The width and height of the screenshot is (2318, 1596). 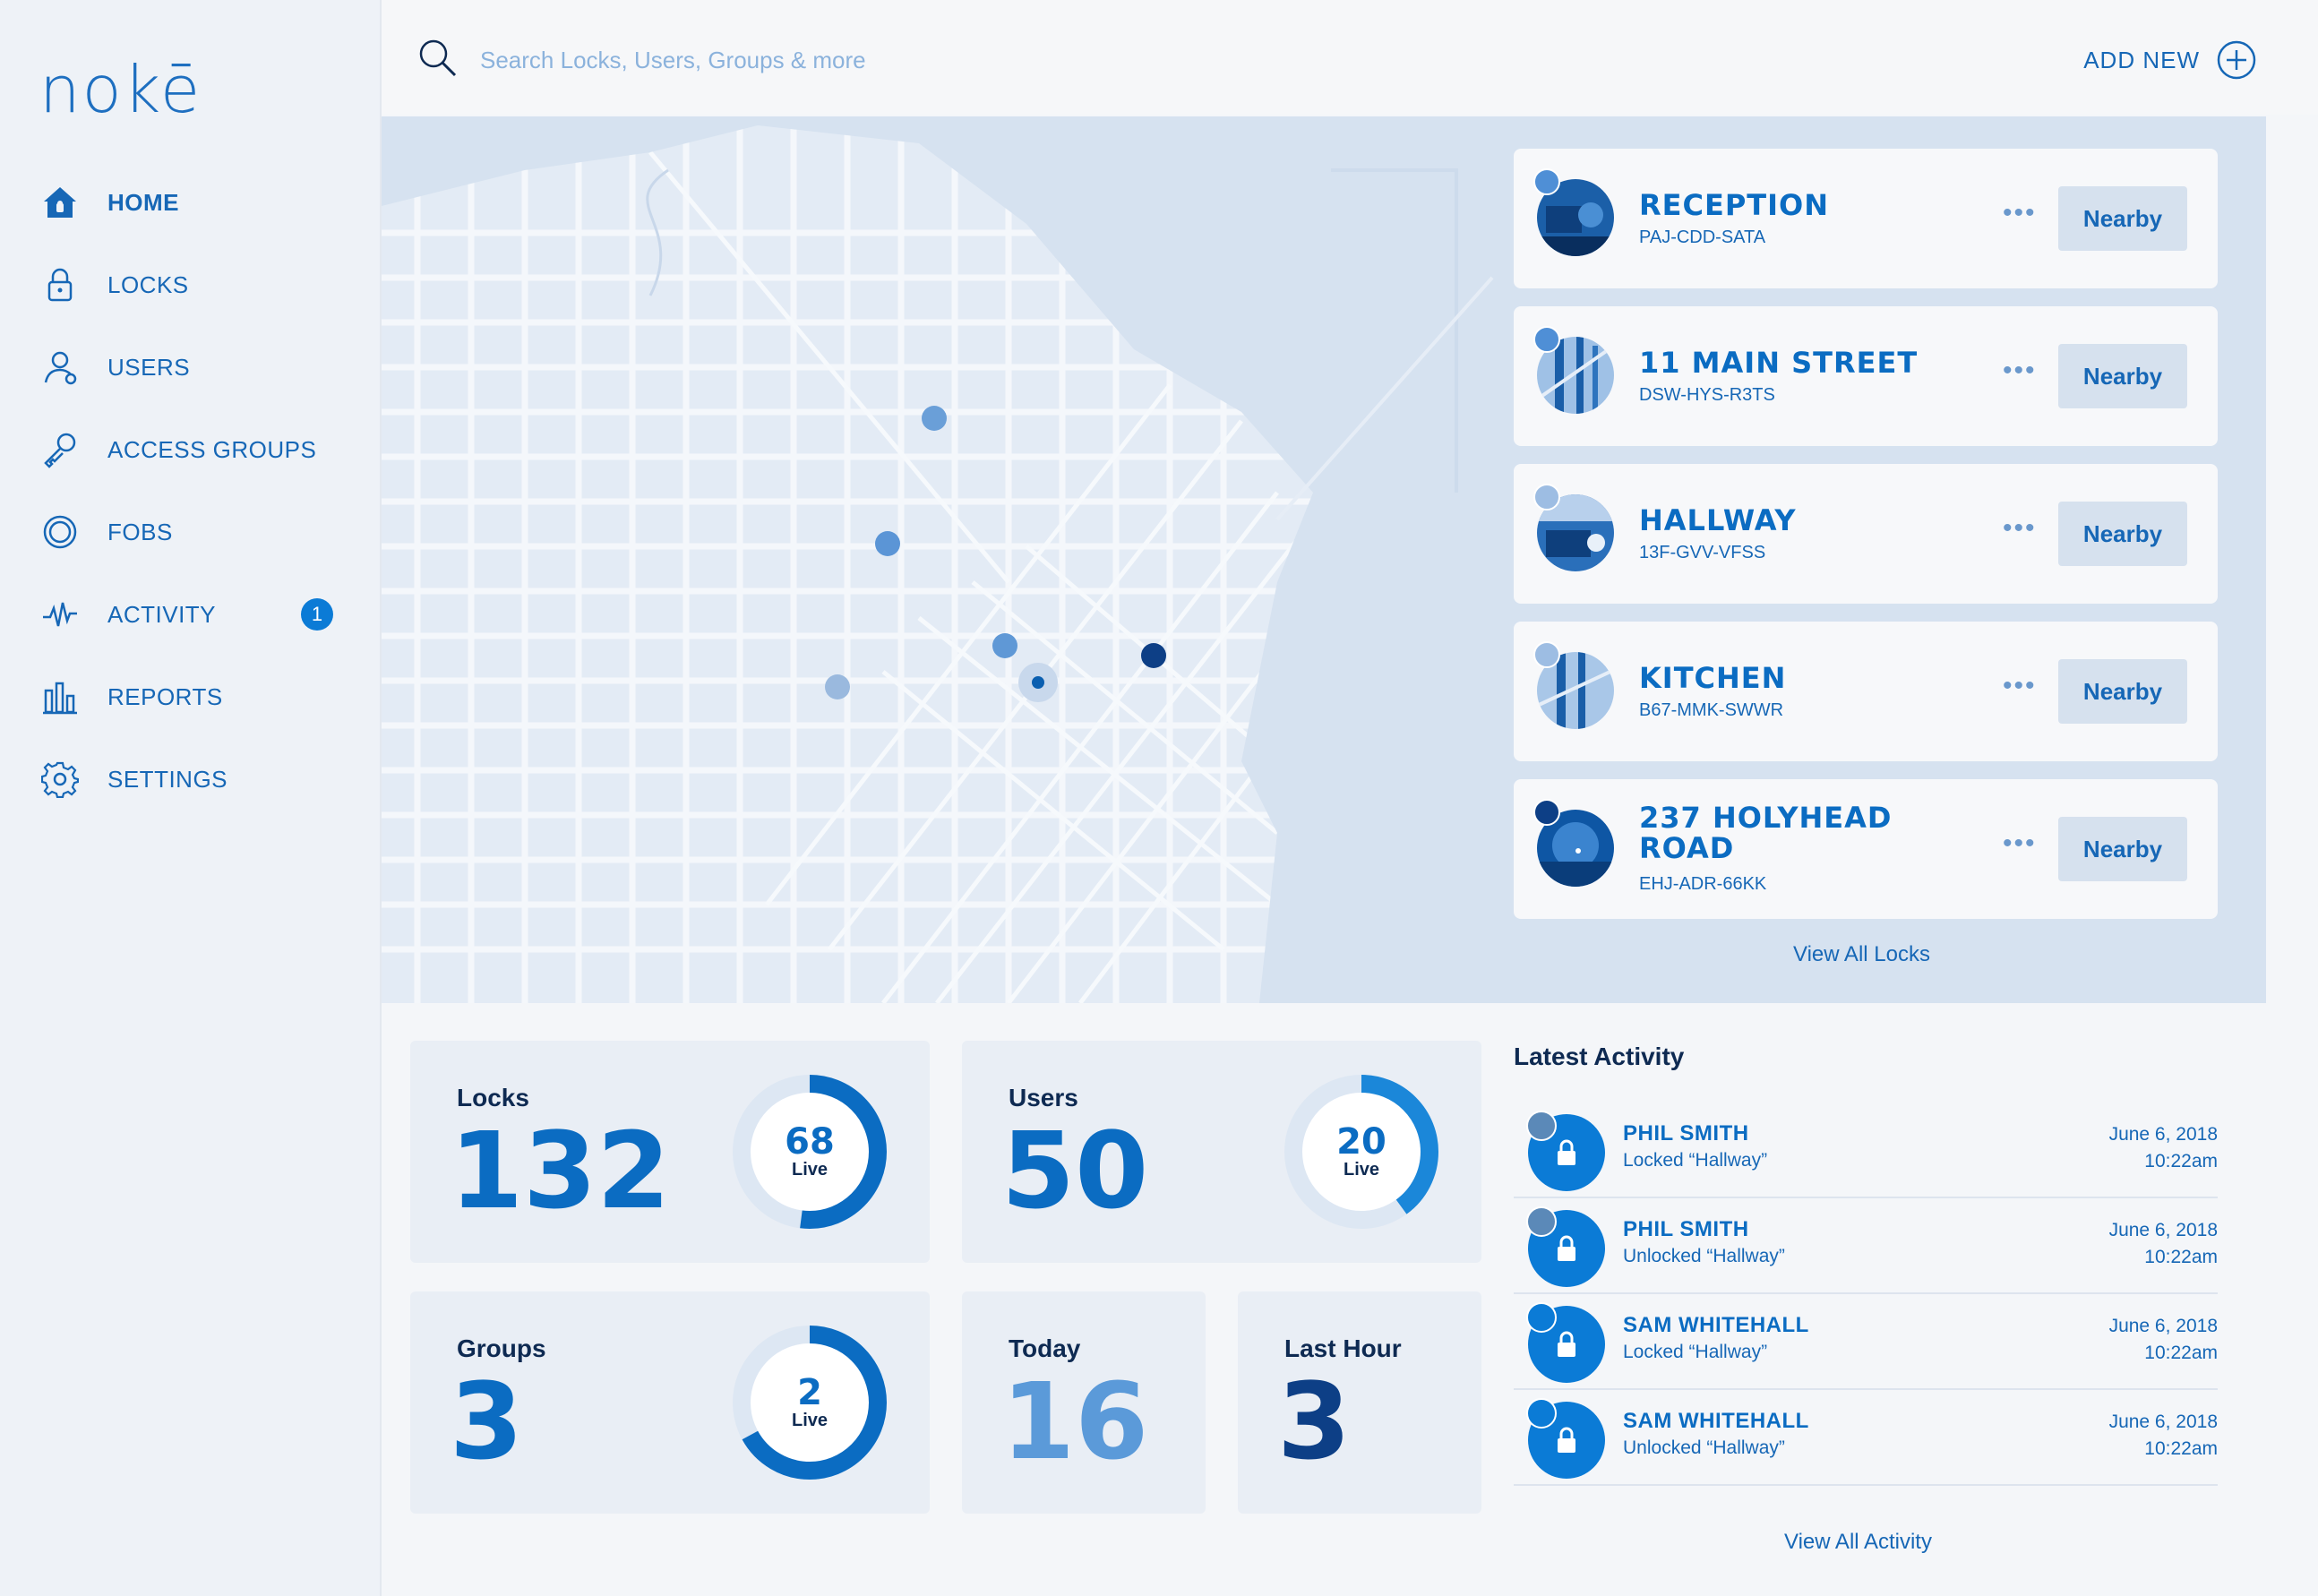 I want to click on activity-description: Locked “Hallway”, so click(x=1696, y=1352).